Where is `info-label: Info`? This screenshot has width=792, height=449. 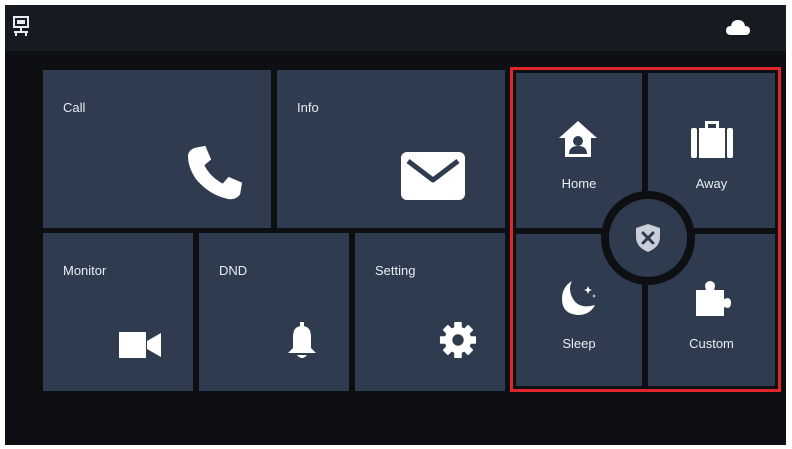
info-label: Info is located at coordinates (308, 107).